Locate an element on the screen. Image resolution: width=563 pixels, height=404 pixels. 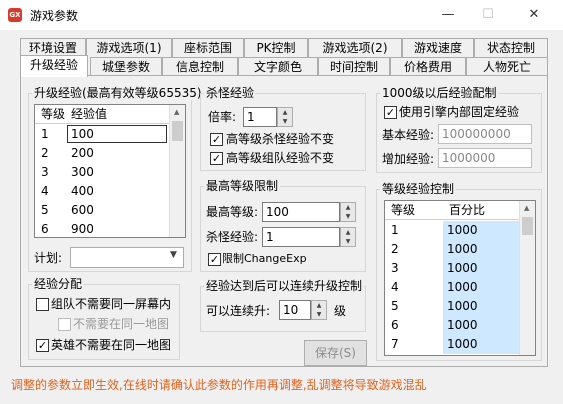
maximize-button: ☐ is located at coordinates (488, 15).